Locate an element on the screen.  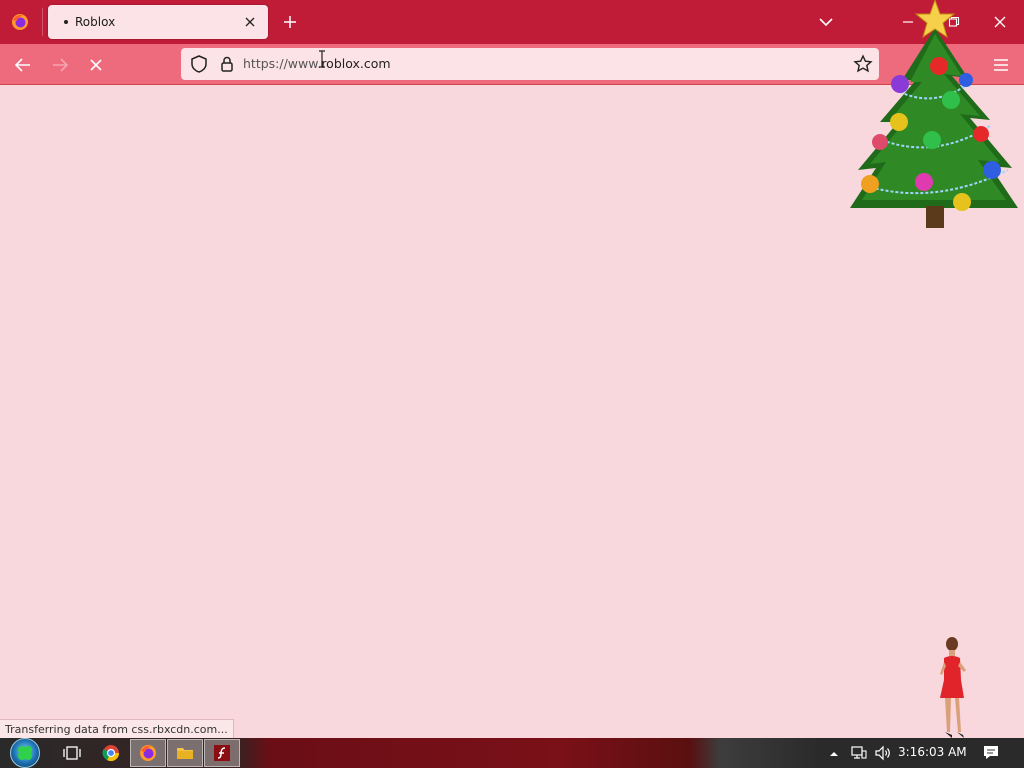
tab-roblox: Roblox is located at coordinates (158, 22).